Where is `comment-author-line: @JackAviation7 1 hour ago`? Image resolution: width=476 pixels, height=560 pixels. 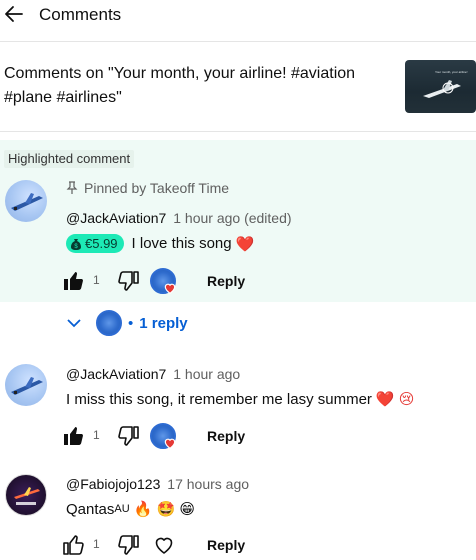
comment-author-line: @JackAviation7 1 hour ago is located at coordinates (153, 374).